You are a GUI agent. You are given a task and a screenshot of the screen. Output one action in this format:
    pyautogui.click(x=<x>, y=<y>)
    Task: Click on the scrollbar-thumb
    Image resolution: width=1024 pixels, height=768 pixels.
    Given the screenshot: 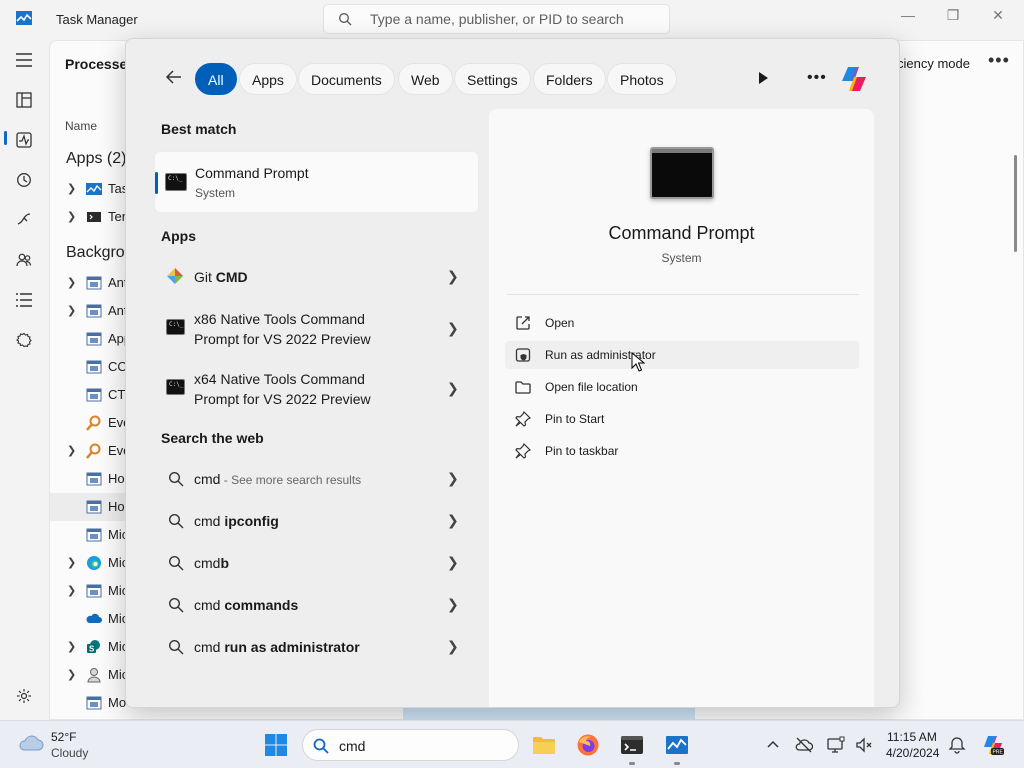 What is the action you would take?
    pyautogui.click(x=1015, y=203)
    